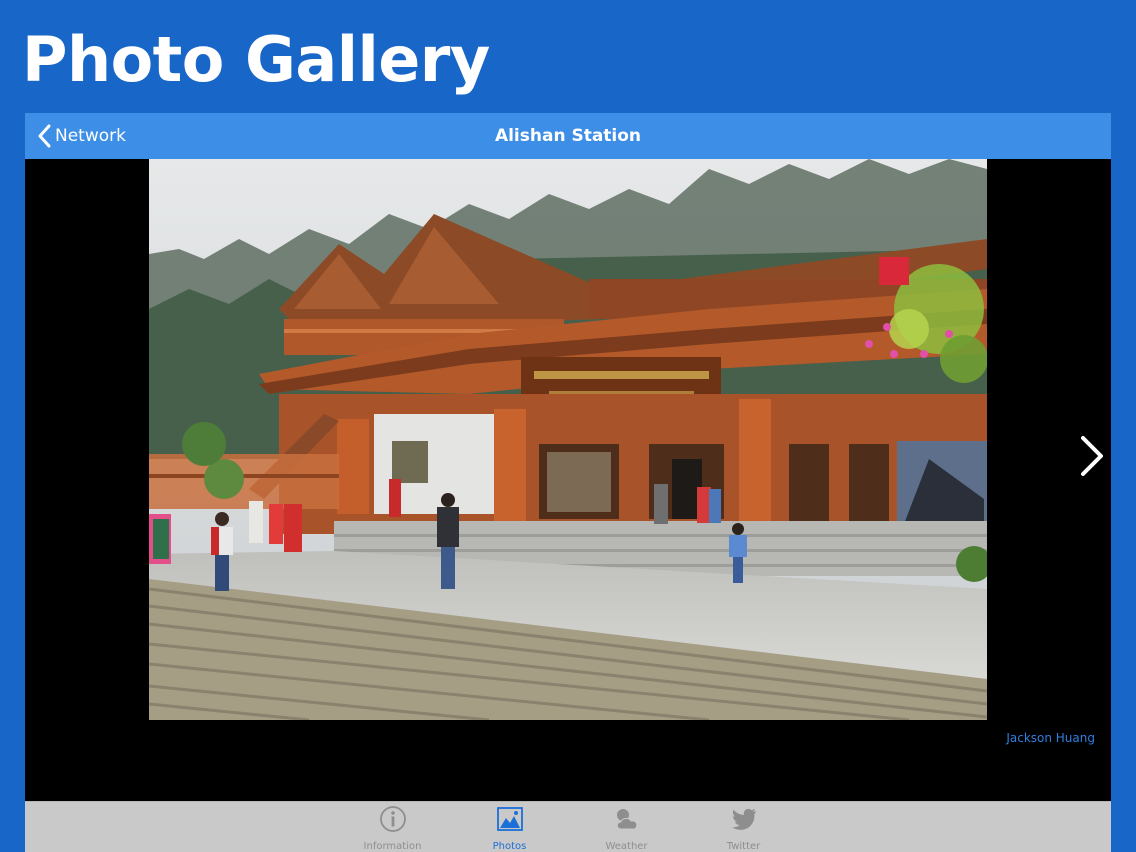 This screenshot has width=1136, height=852. Describe the element at coordinates (44, 136) in the screenshot. I see `chevron-left-icon` at that location.